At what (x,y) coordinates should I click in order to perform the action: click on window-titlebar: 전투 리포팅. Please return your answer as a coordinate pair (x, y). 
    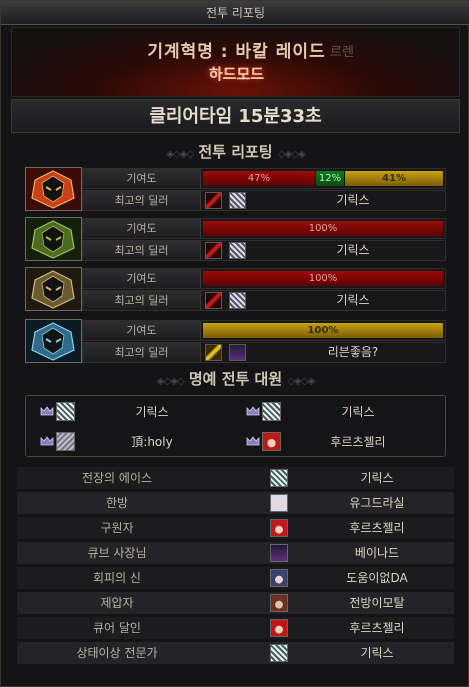
    Looking at the image, I should click on (235, 13).